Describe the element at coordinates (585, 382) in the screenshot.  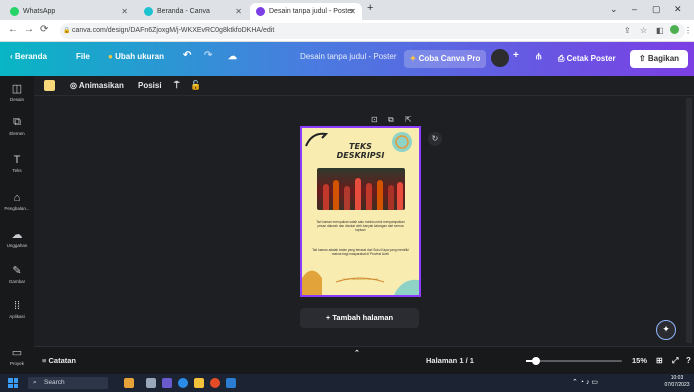
I see `system-tray-icons: ⌃ ◔ ♪ ▭` at that location.